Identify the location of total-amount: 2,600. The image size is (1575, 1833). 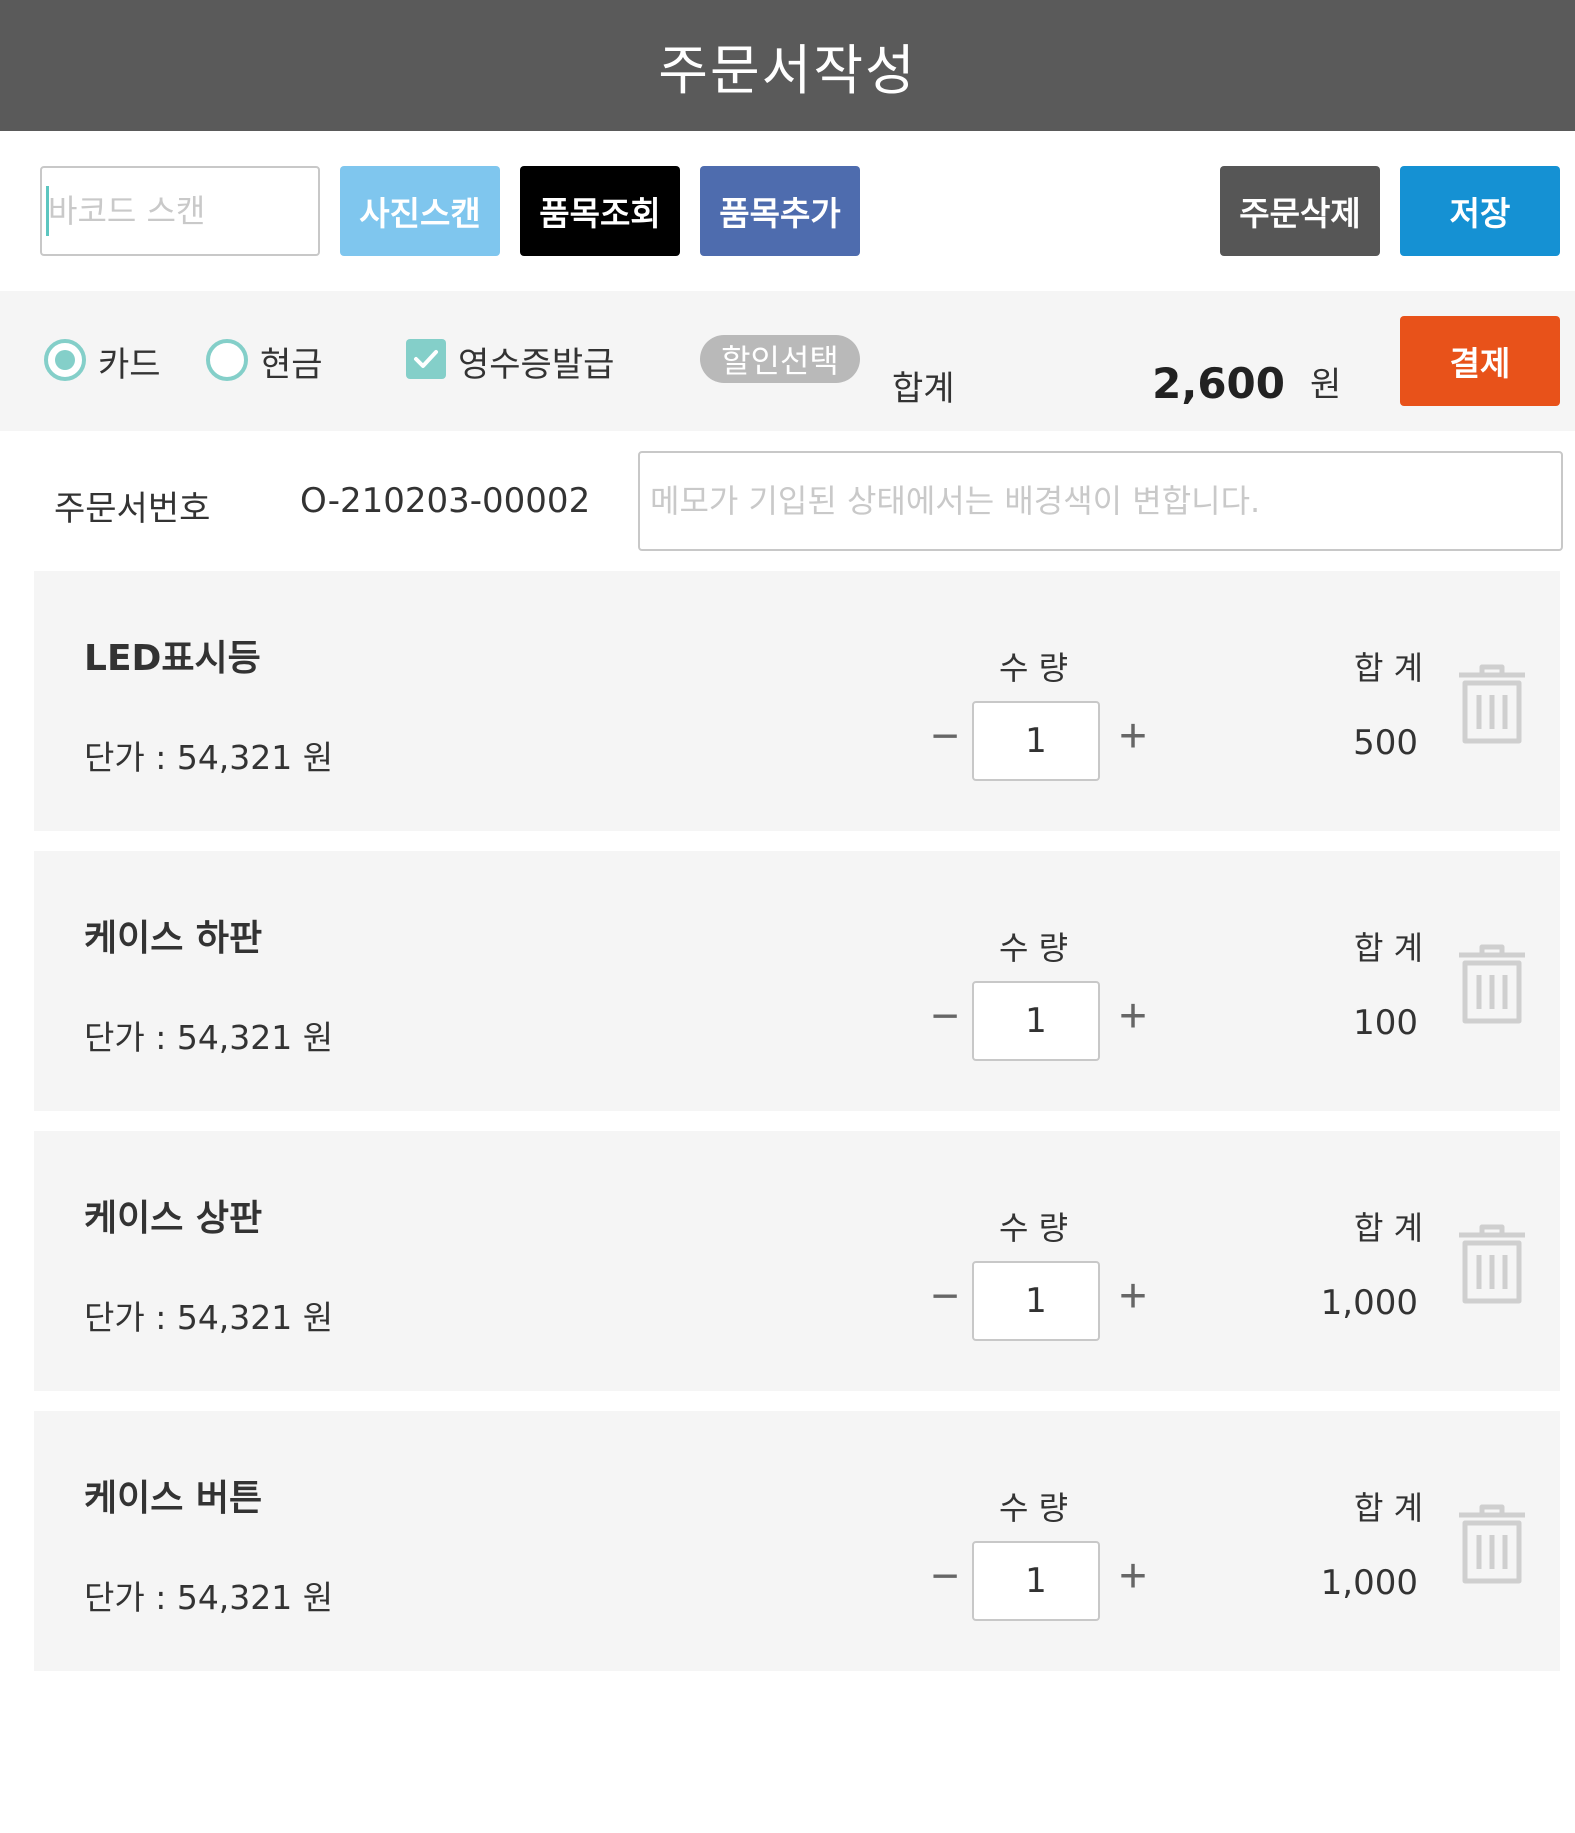
(1218, 383).